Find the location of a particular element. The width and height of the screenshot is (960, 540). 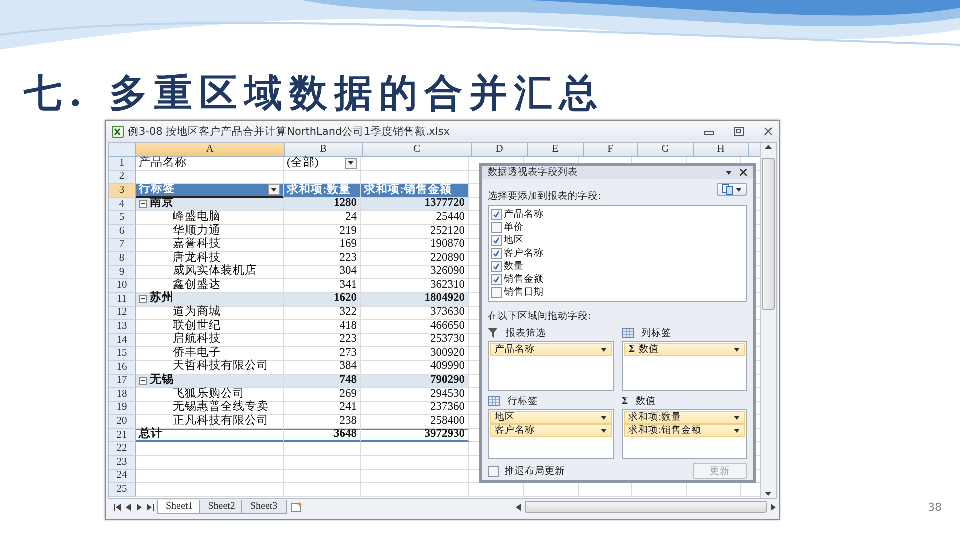

table-cell: 总计 is located at coordinates (151, 435).